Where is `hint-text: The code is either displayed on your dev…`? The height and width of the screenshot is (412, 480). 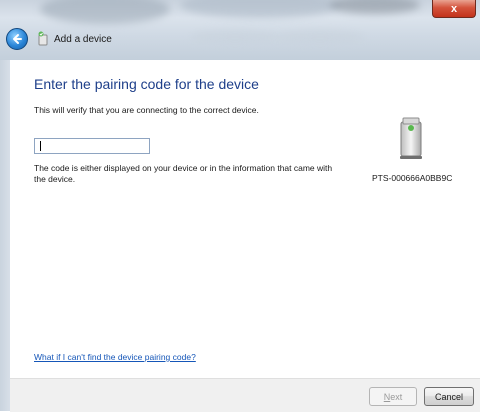
hint-text: The code is either displayed on your dev… is located at coordinates (183, 173).